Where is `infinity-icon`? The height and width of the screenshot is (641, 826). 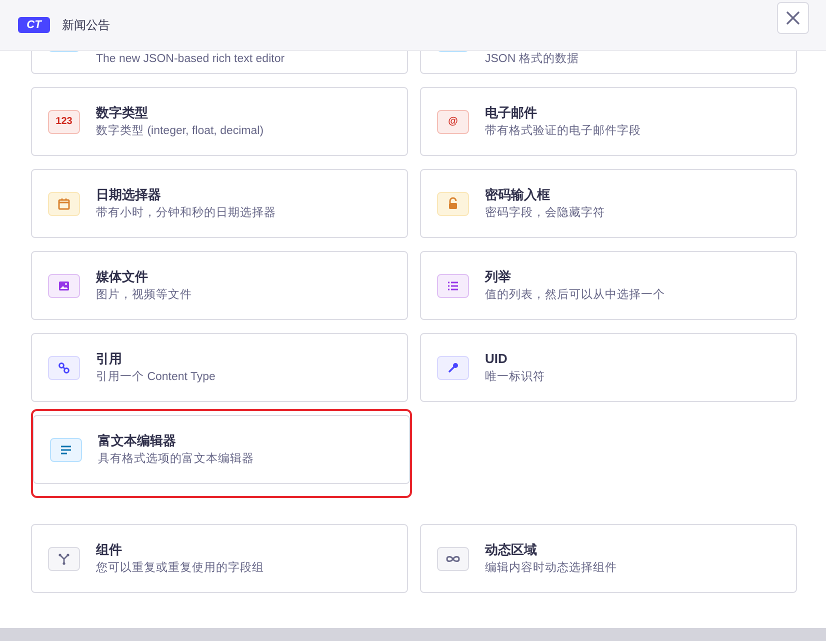 infinity-icon is located at coordinates (453, 558).